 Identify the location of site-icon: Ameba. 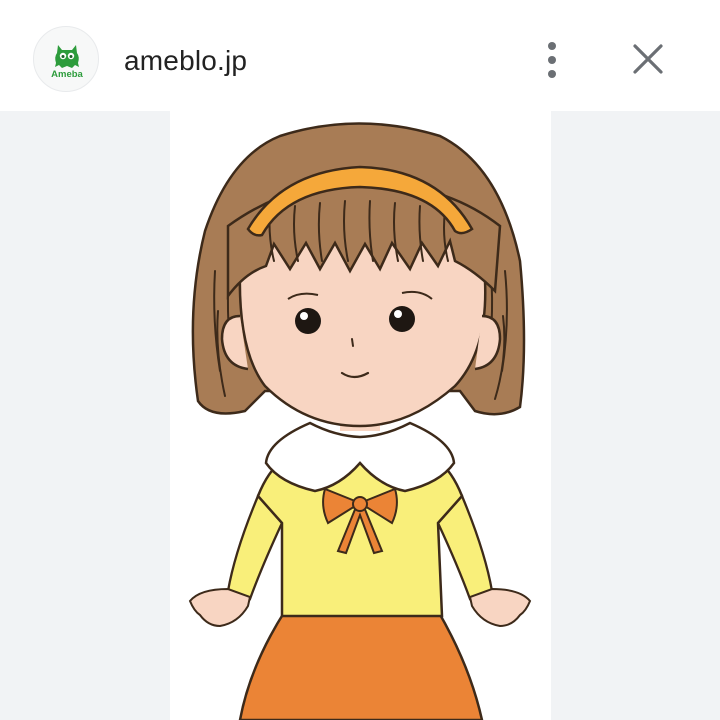
(66, 59).